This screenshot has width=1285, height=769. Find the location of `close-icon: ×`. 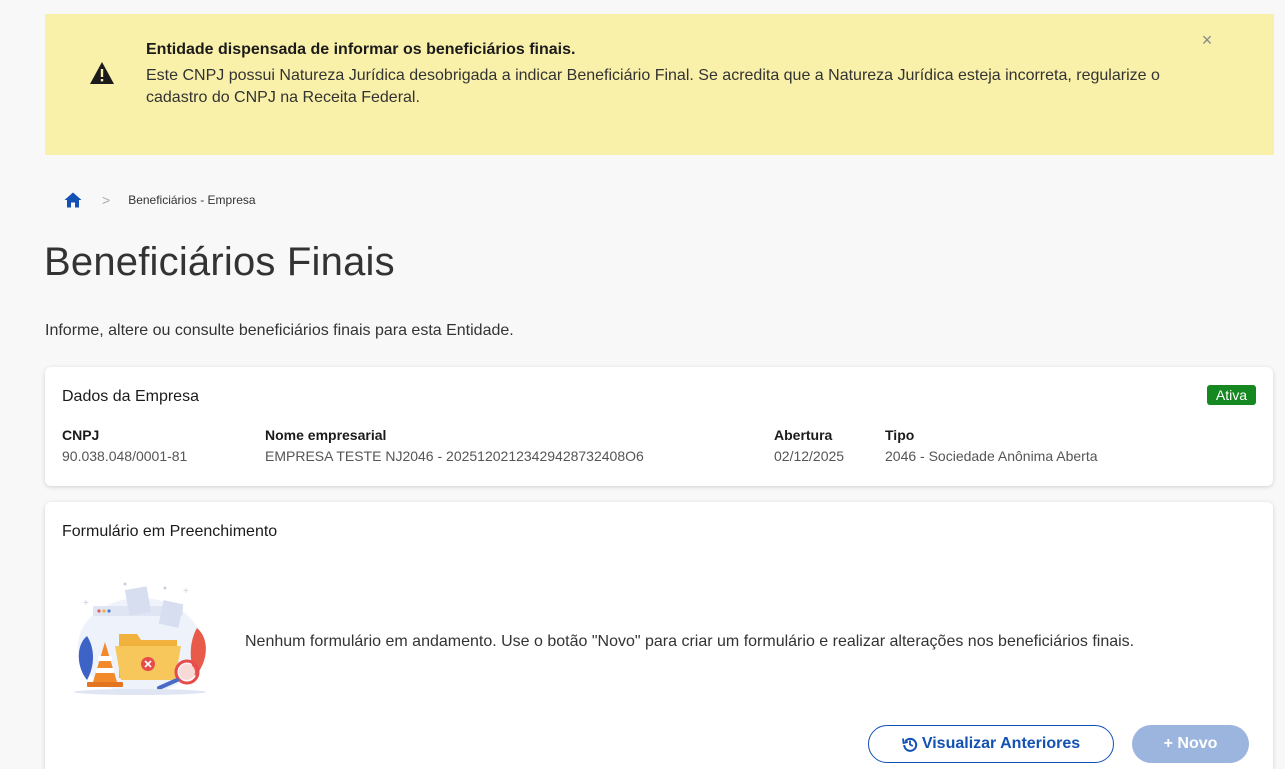

close-icon: × is located at coordinates (1207, 40).